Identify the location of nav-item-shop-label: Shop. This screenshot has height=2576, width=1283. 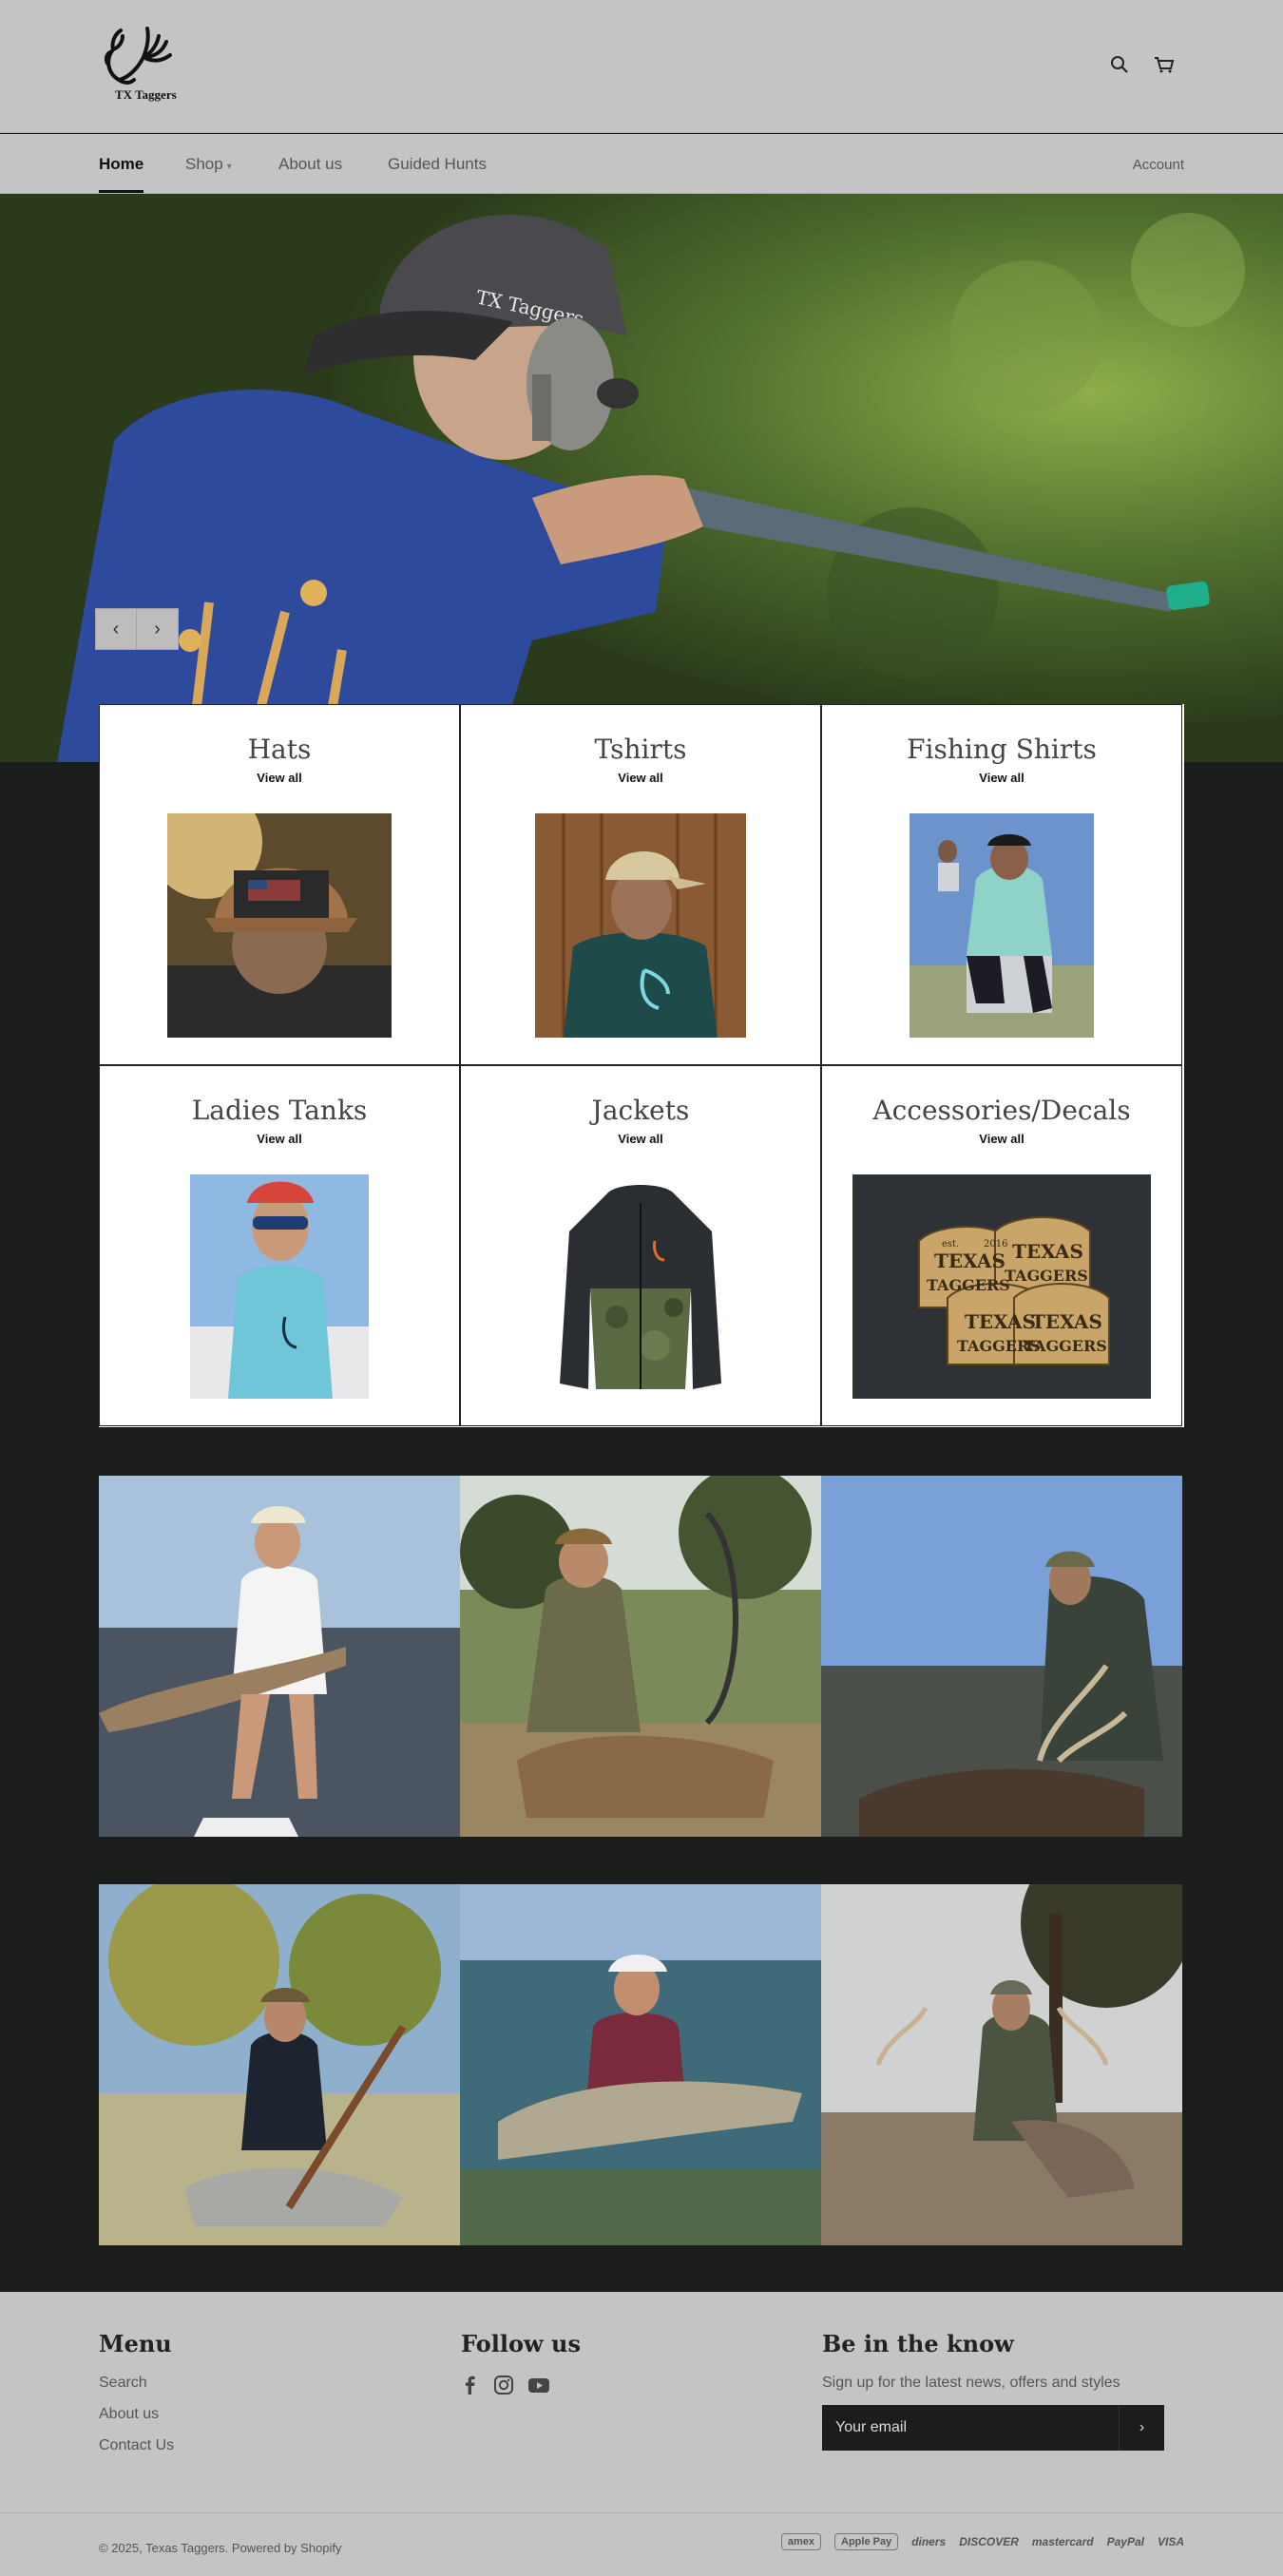
(204, 164).